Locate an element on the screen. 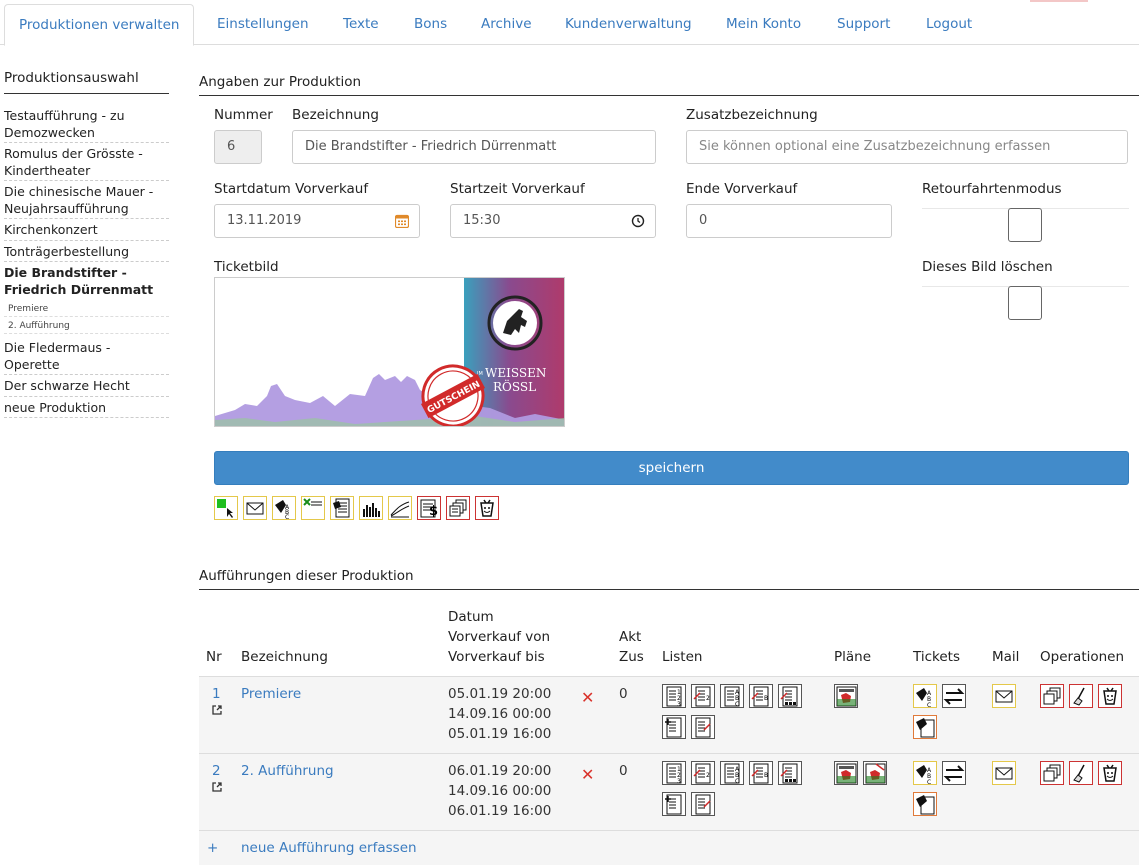 The image size is (1139, 865). startdatum-input: 13.11.2019 is located at coordinates (317, 221).